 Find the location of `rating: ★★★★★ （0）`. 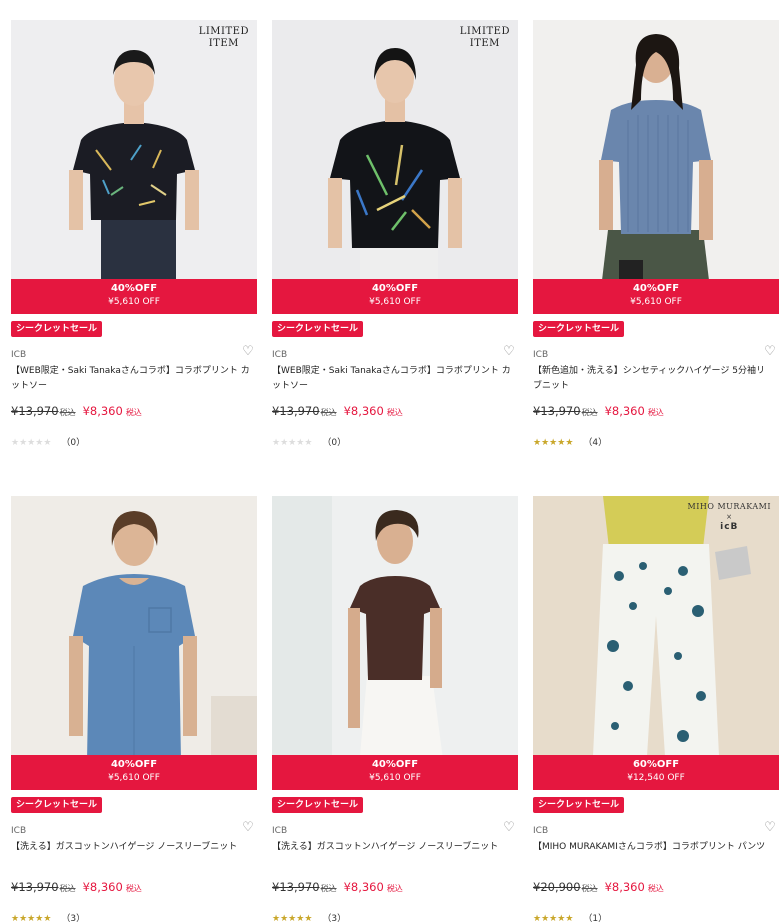

rating: ★★★★★ （0） is located at coordinates (309, 439).